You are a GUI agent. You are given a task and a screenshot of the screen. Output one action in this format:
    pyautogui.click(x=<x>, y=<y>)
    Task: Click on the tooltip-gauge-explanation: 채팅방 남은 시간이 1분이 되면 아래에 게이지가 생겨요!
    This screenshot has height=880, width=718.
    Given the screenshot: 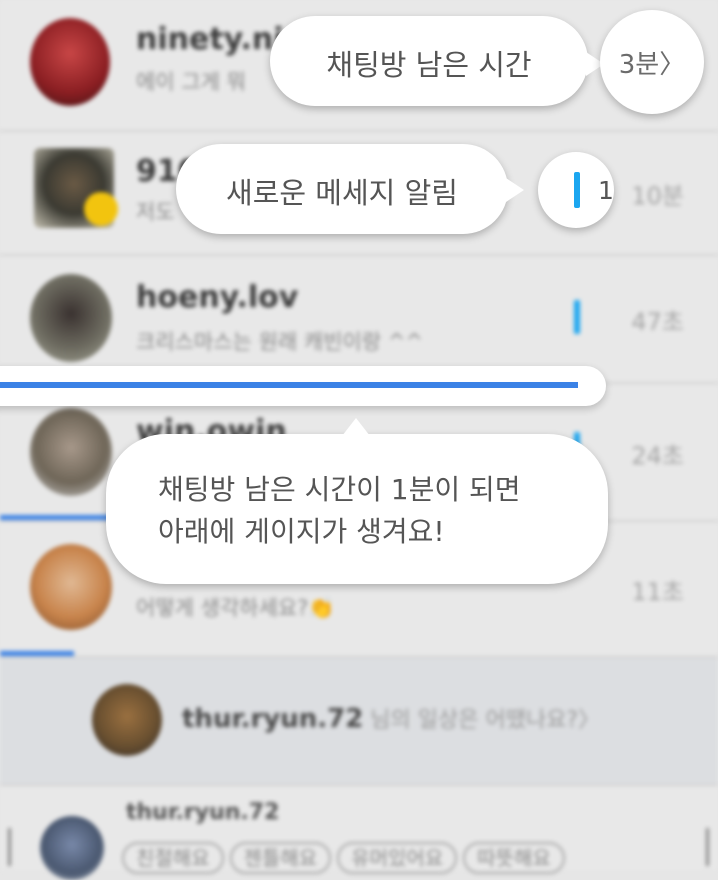 What is the action you would take?
    pyautogui.click(x=357, y=501)
    